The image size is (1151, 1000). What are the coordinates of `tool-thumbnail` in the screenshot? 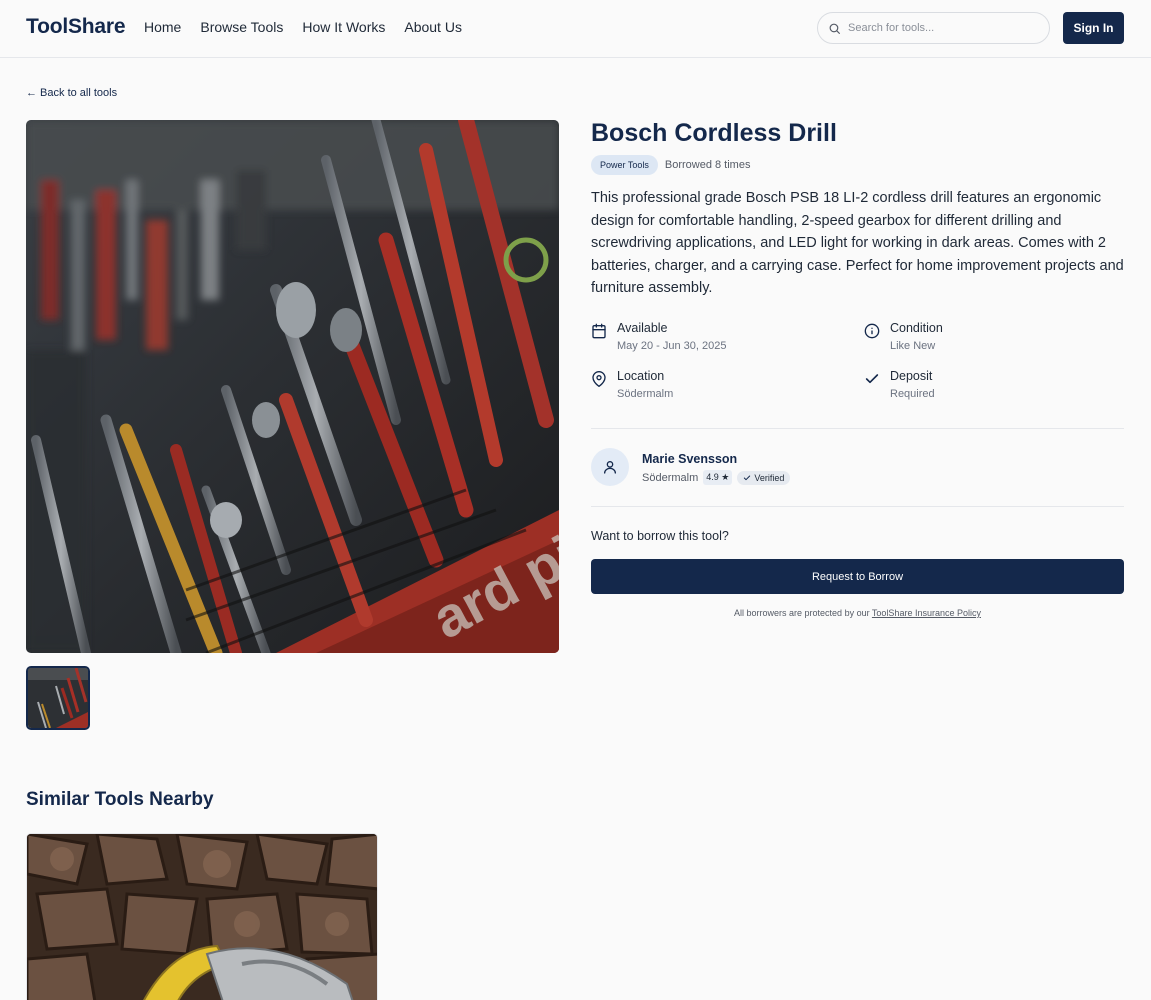 It's located at (58, 698).